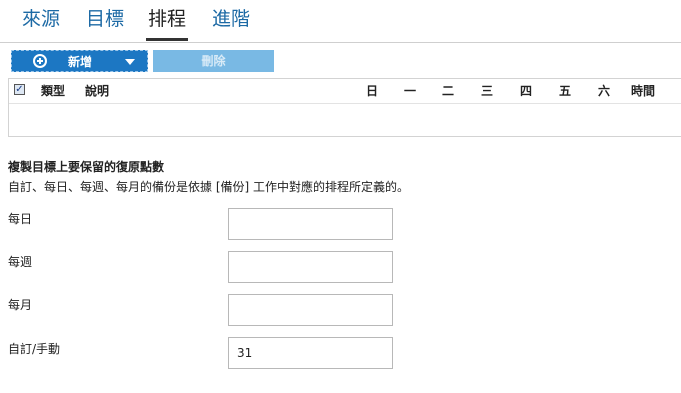  Describe the element at coordinates (19, 89) in the screenshot. I see `select-all-checkbox: ✓` at that location.